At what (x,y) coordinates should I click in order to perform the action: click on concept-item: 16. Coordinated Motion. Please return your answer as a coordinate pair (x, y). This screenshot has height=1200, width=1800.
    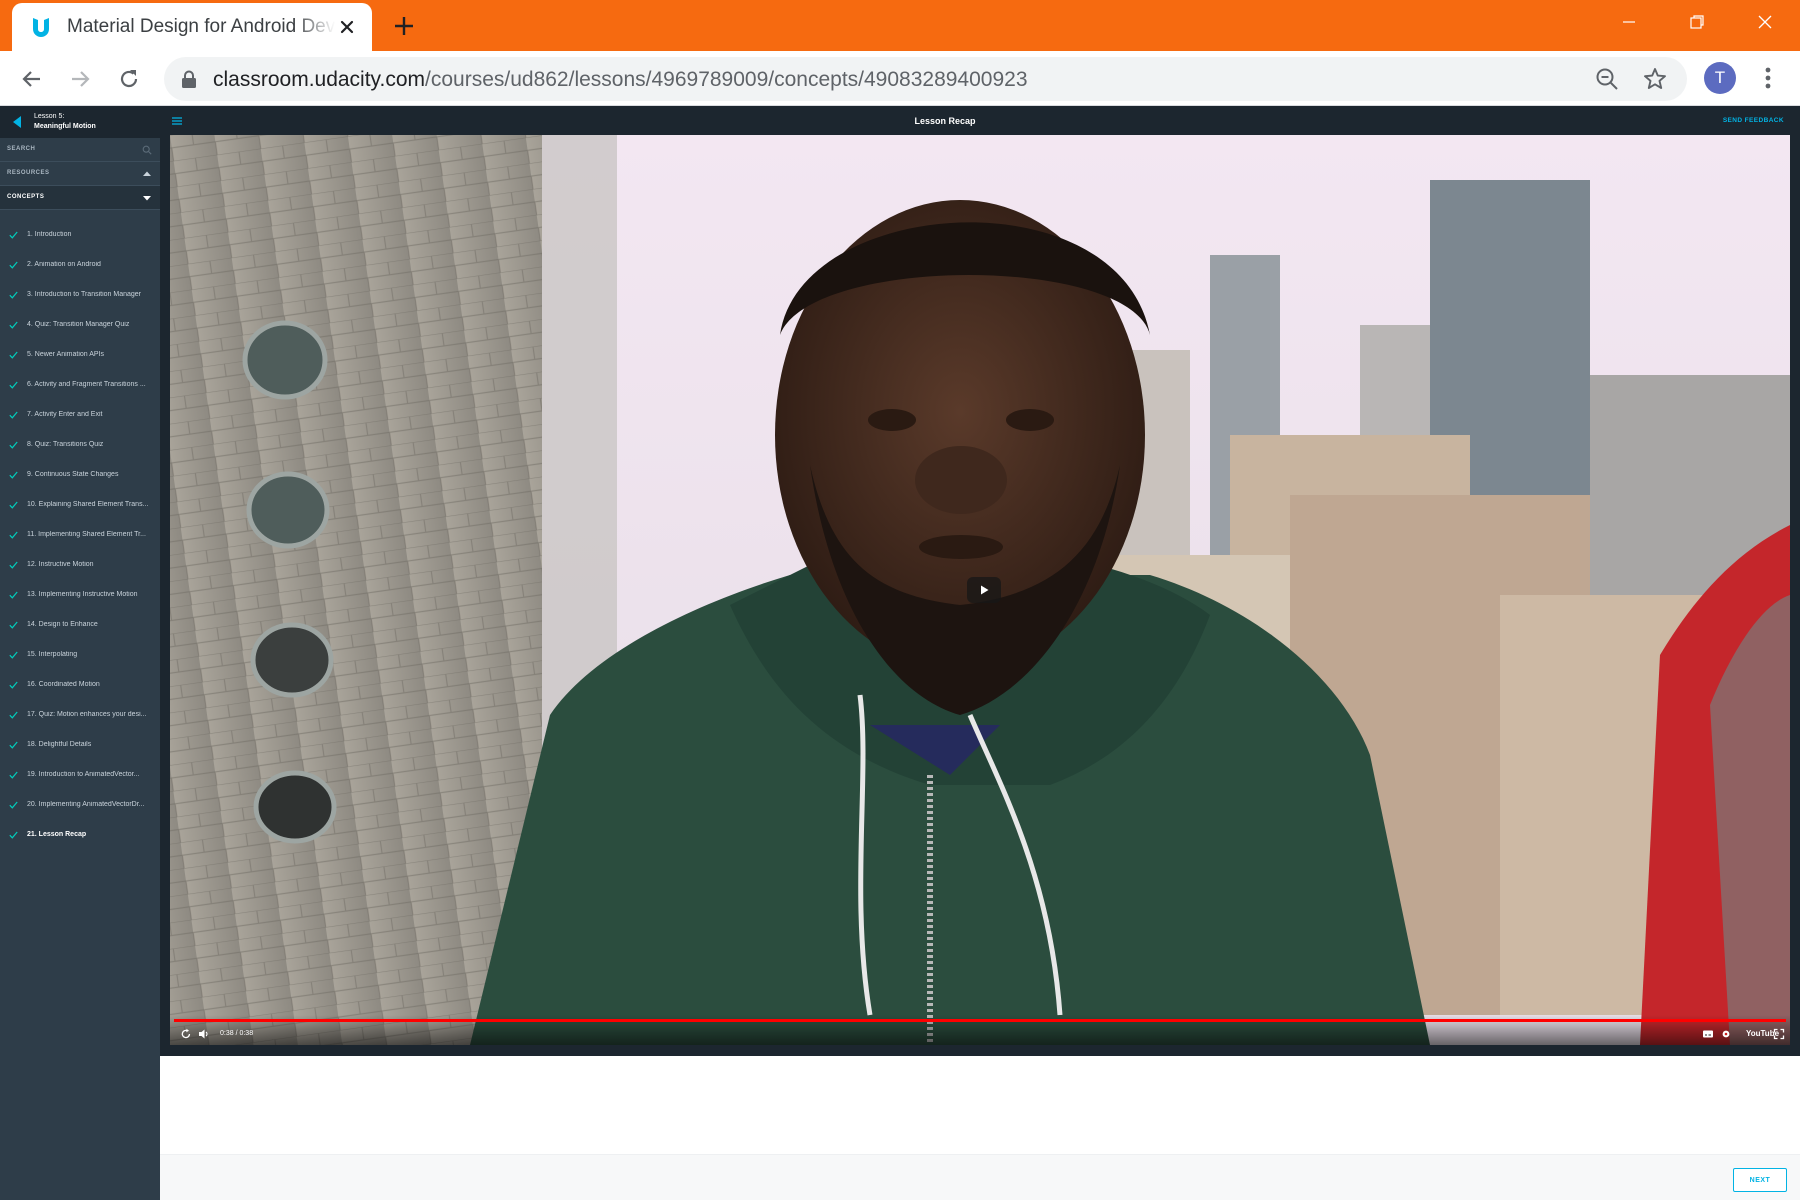
    Looking at the image, I should click on (80, 685).